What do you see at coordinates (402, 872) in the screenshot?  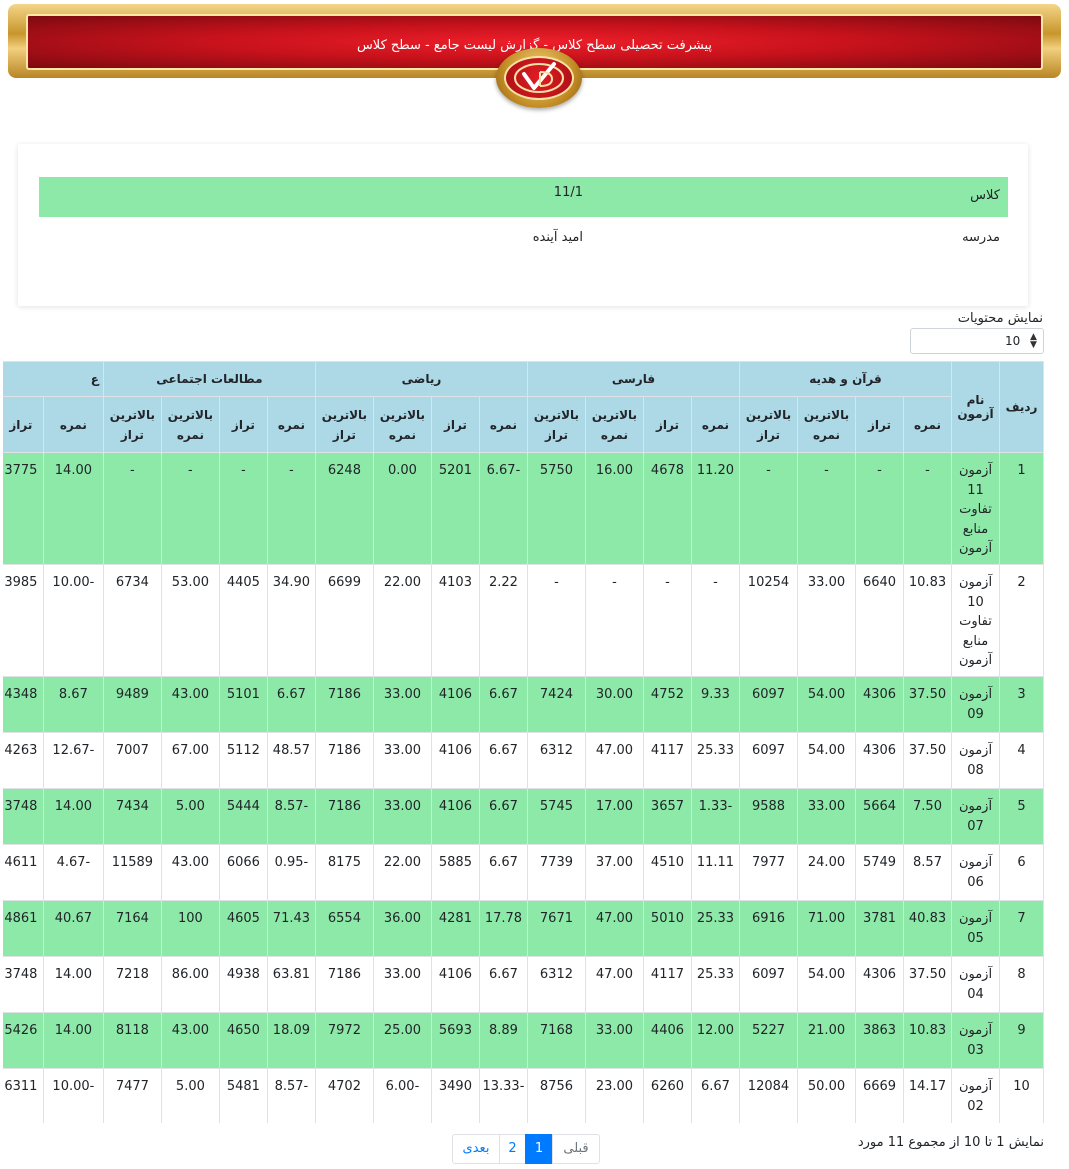 I see `score-cell: 22.00` at bounding box center [402, 872].